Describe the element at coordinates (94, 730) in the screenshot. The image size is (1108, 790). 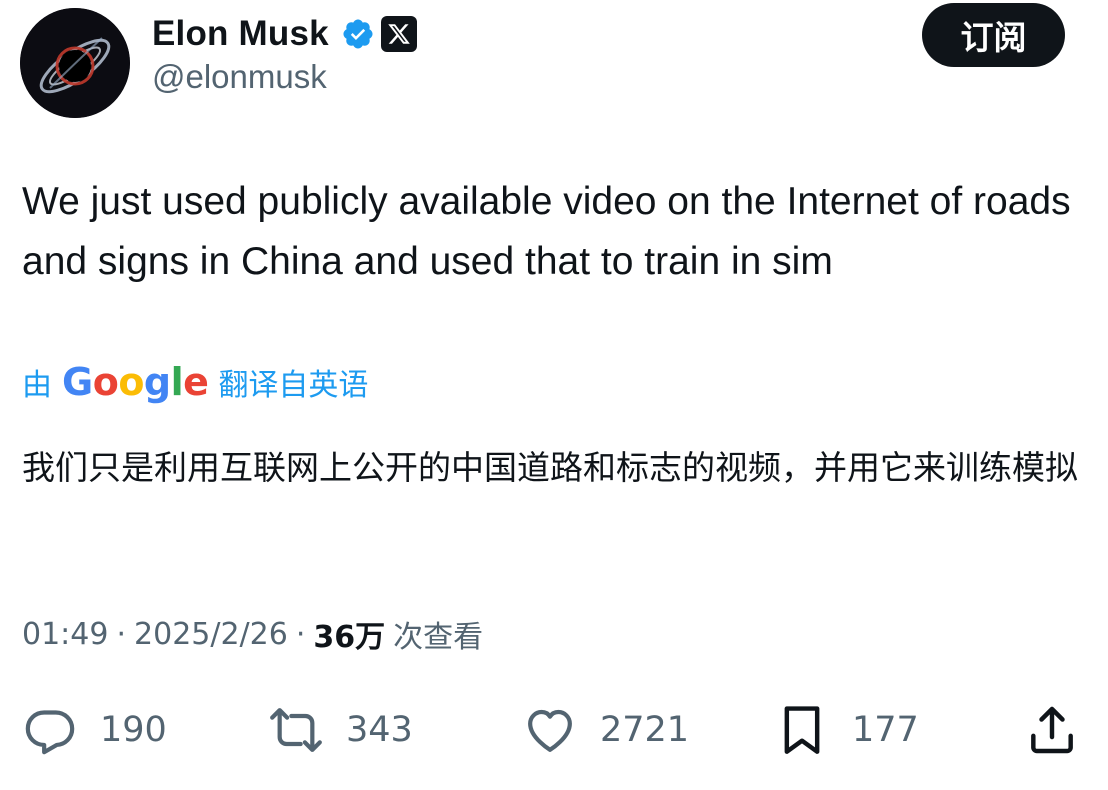
I see `reply-button: 190` at that location.